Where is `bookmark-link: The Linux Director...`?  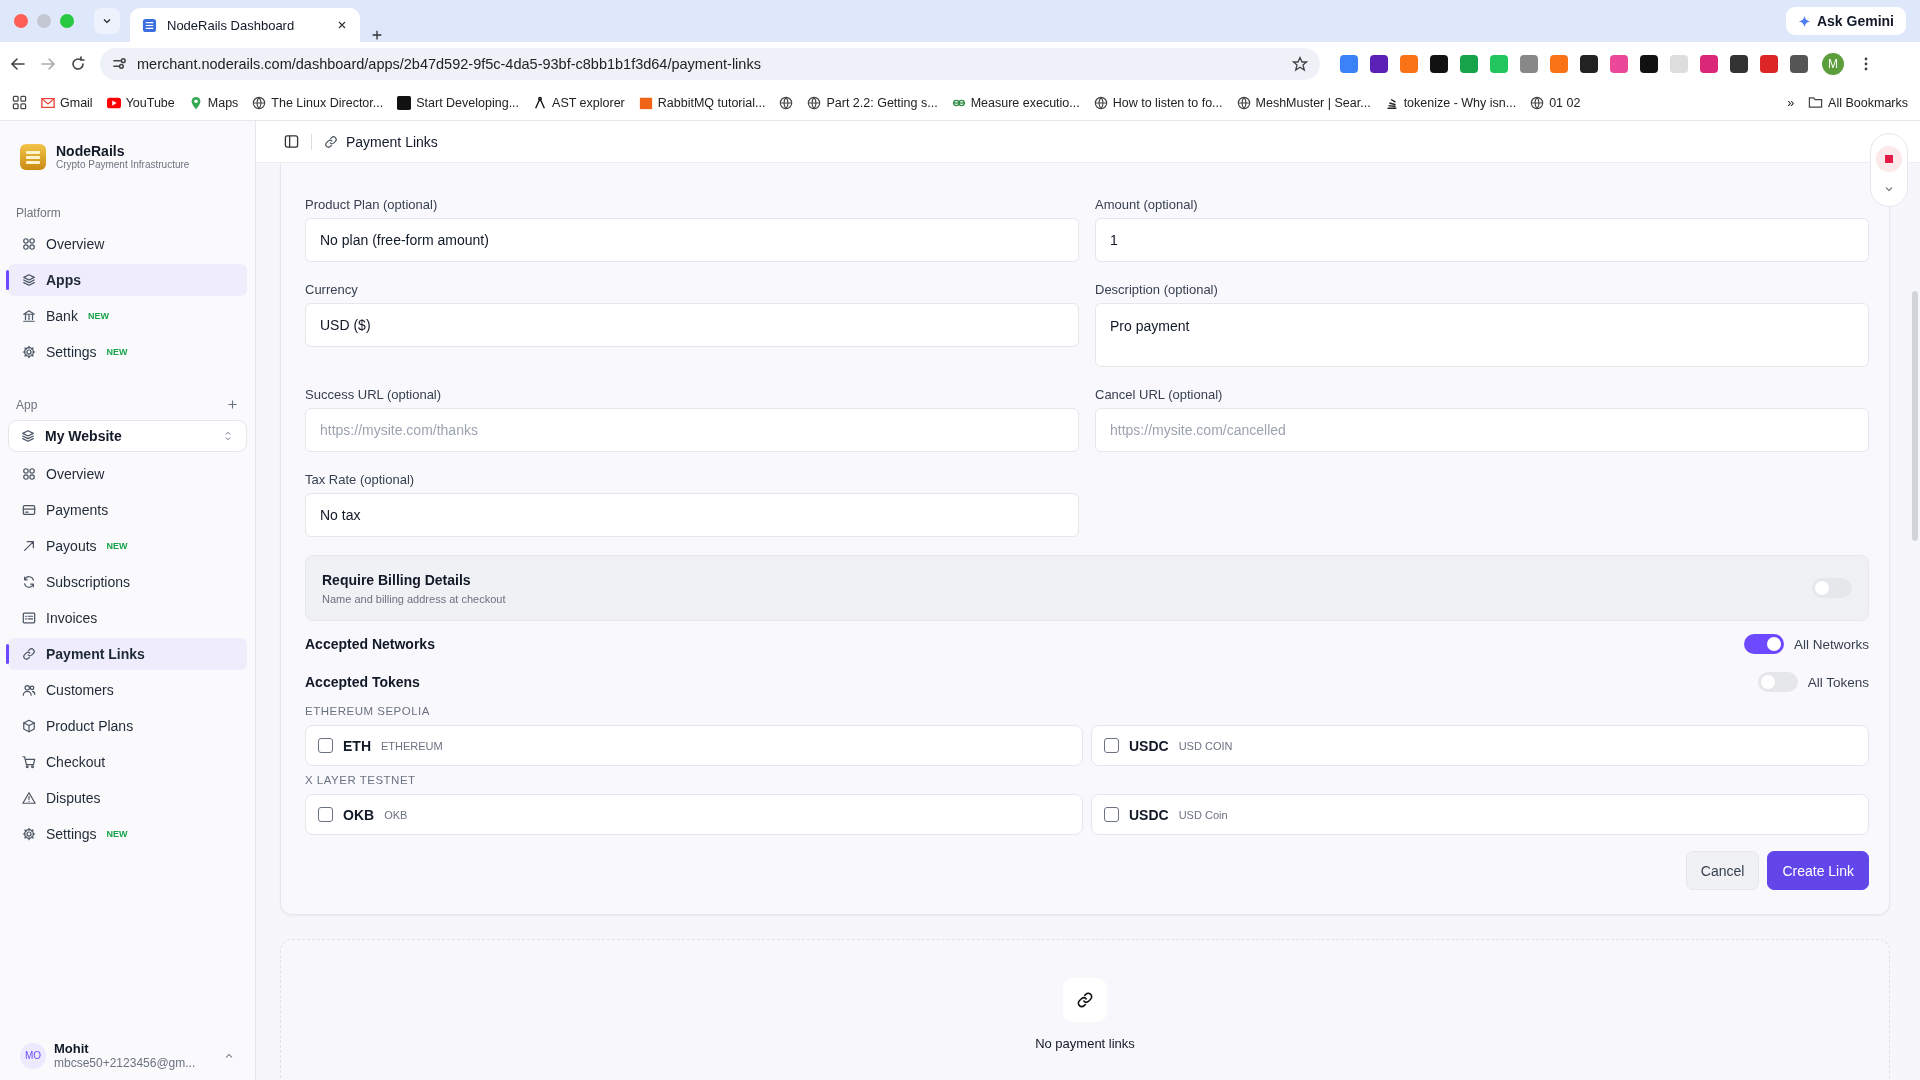
bookmark-link: The Linux Director... is located at coordinates (318, 102).